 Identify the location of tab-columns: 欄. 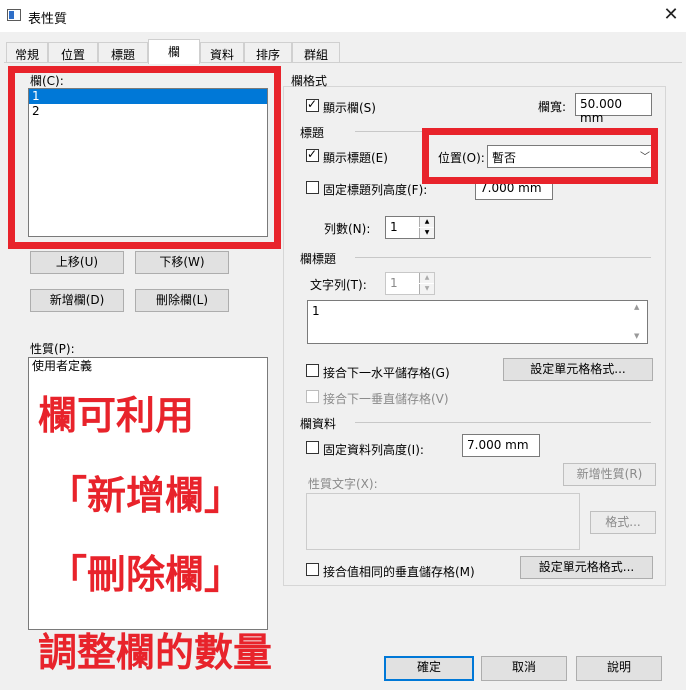
(174, 51).